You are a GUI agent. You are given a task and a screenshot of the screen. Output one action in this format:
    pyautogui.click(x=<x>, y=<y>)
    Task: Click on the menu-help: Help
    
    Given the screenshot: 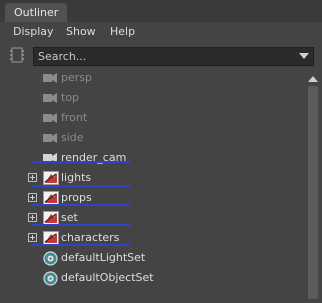 What is the action you would take?
    pyautogui.click(x=122, y=32)
    